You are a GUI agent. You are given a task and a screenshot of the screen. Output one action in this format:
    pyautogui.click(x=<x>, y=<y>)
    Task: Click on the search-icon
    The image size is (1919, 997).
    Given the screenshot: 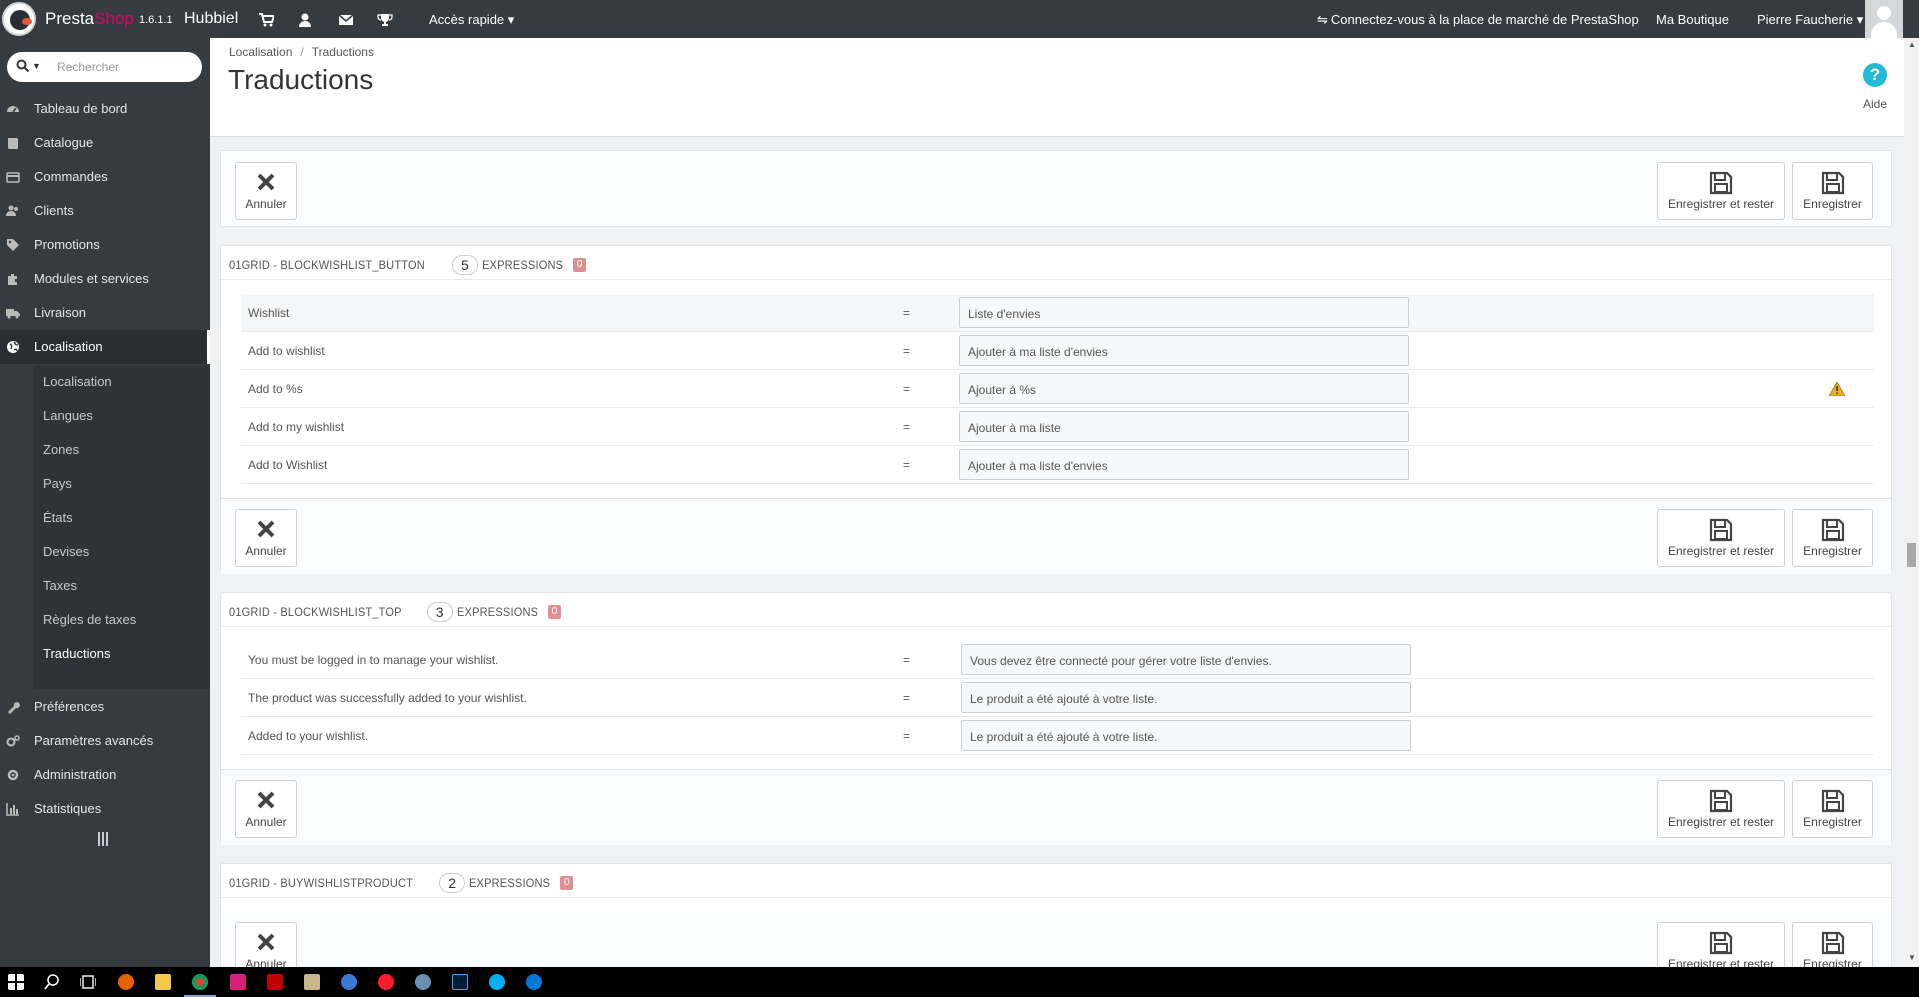 What is the action you would take?
    pyautogui.click(x=52, y=982)
    